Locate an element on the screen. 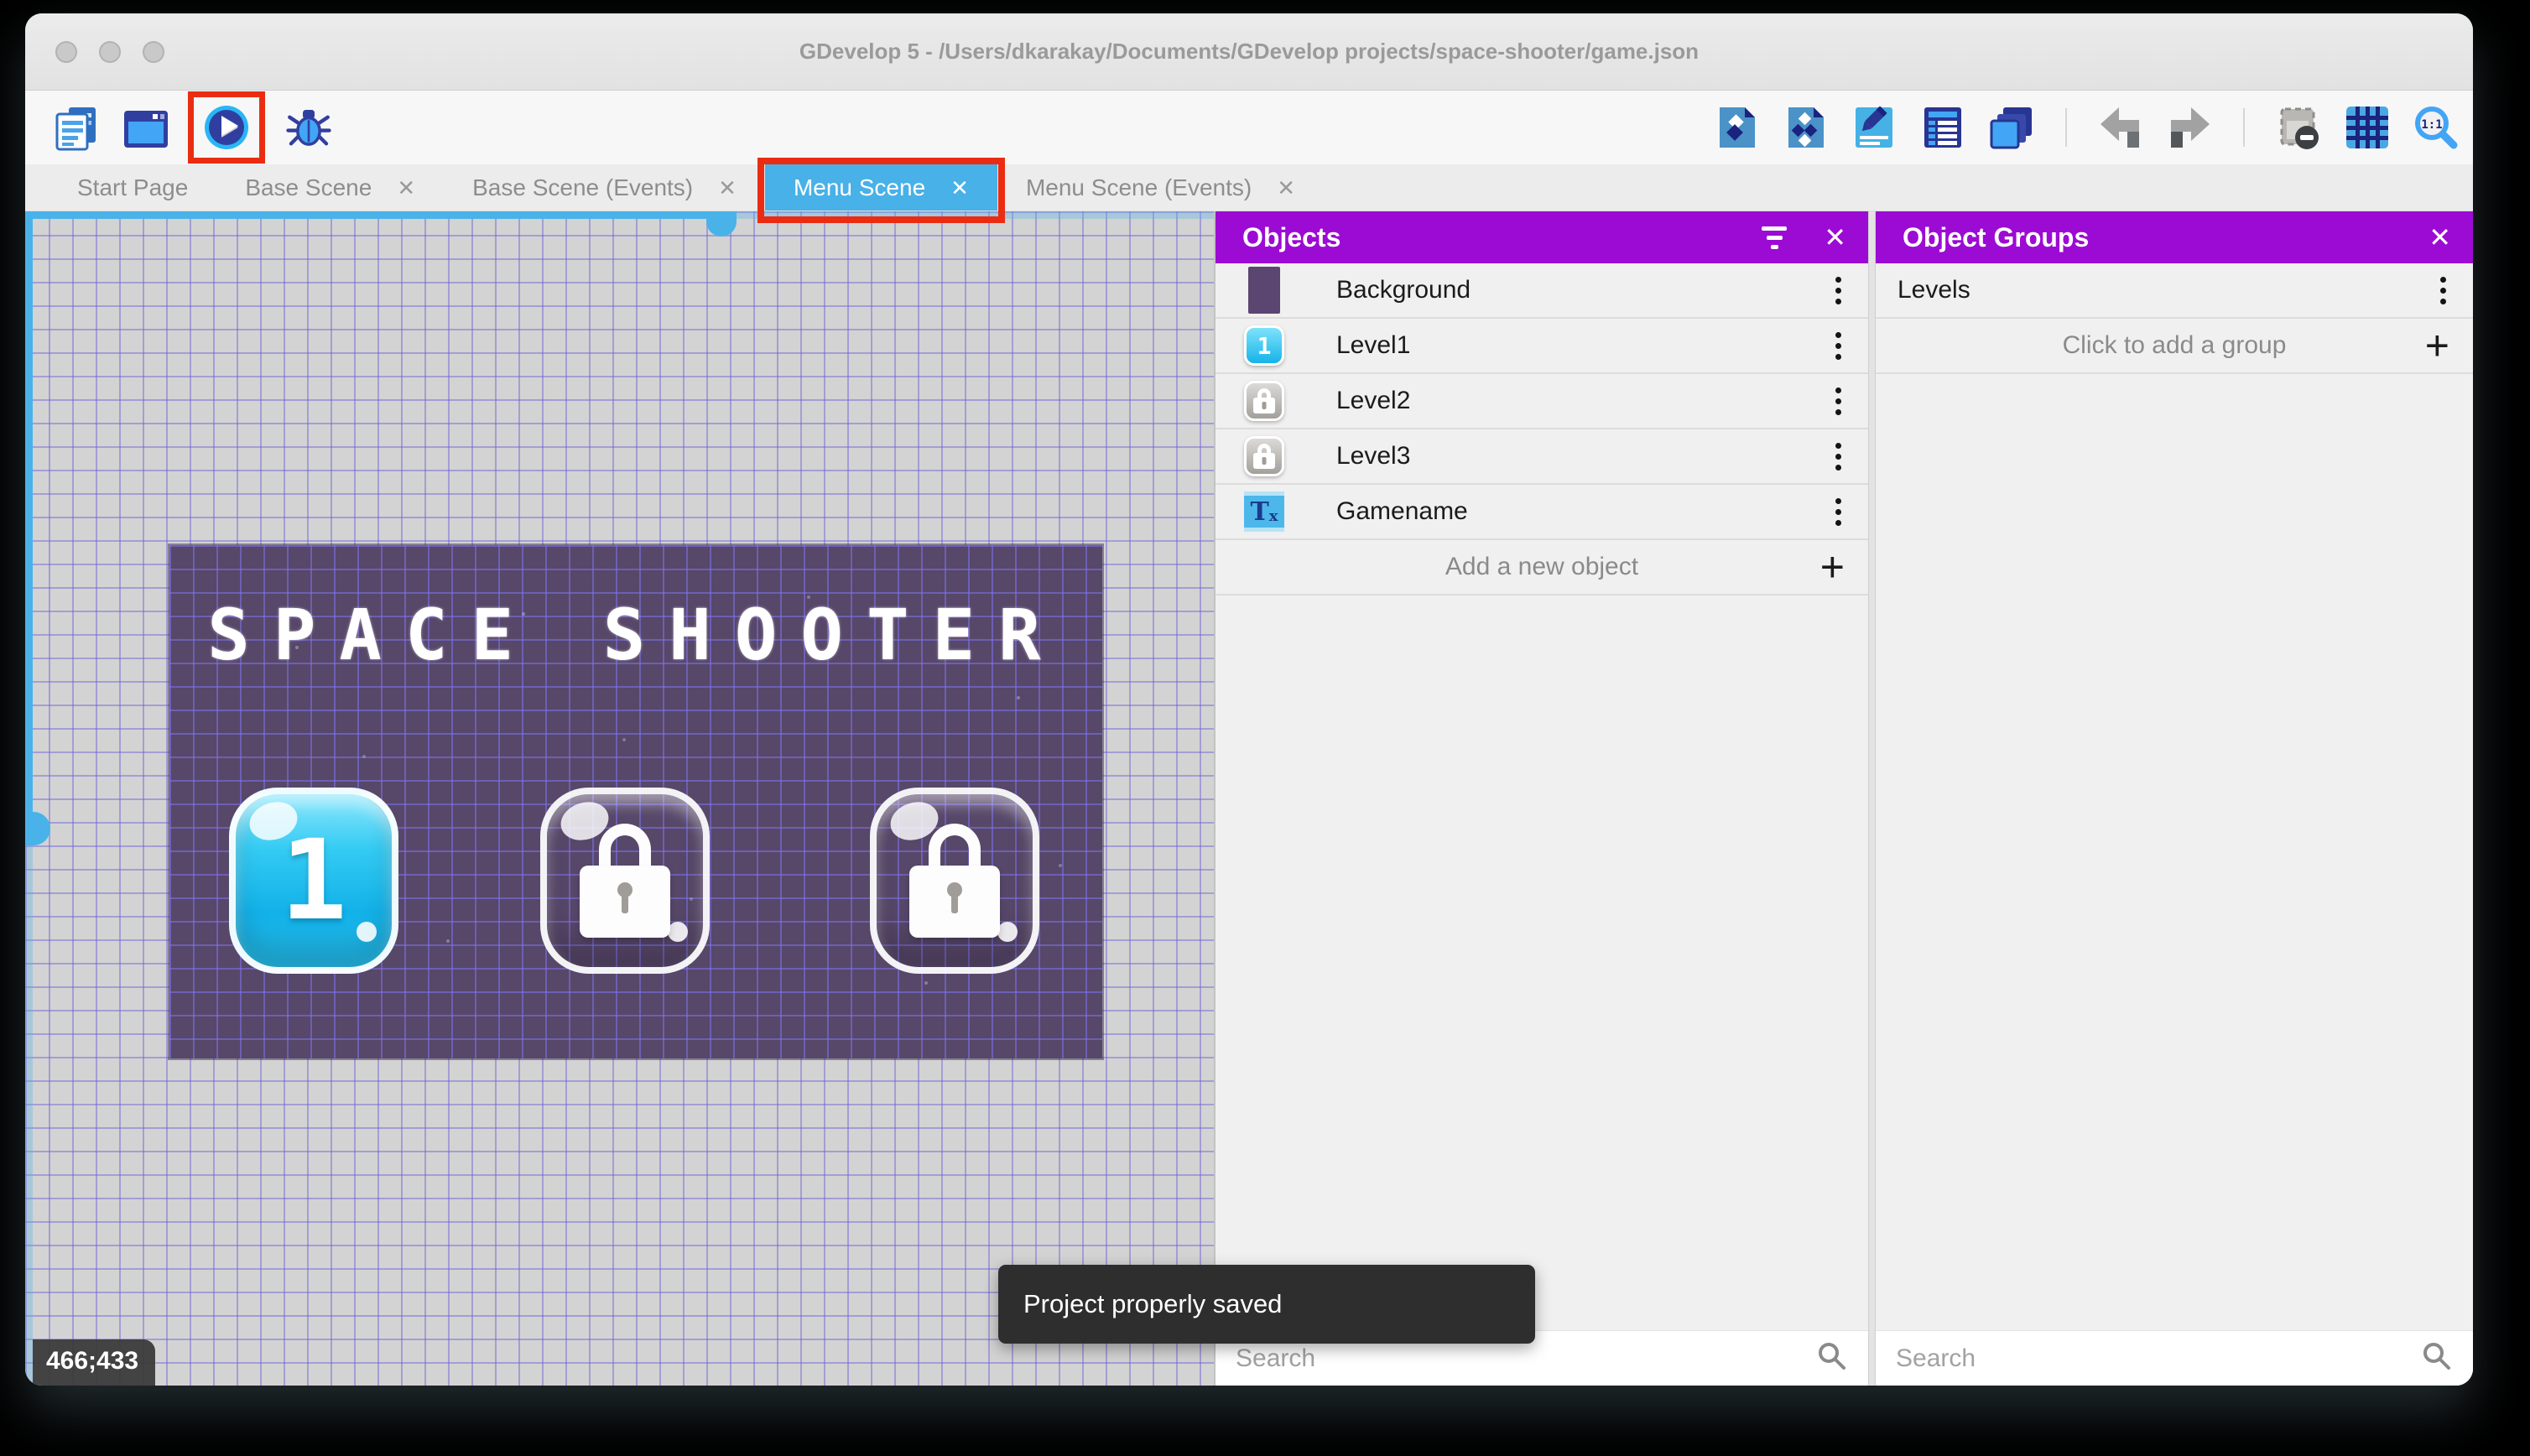 This screenshot has height=1456, width=2530. save-toast: Project properly saved is located at coordinates (1266, 1304).